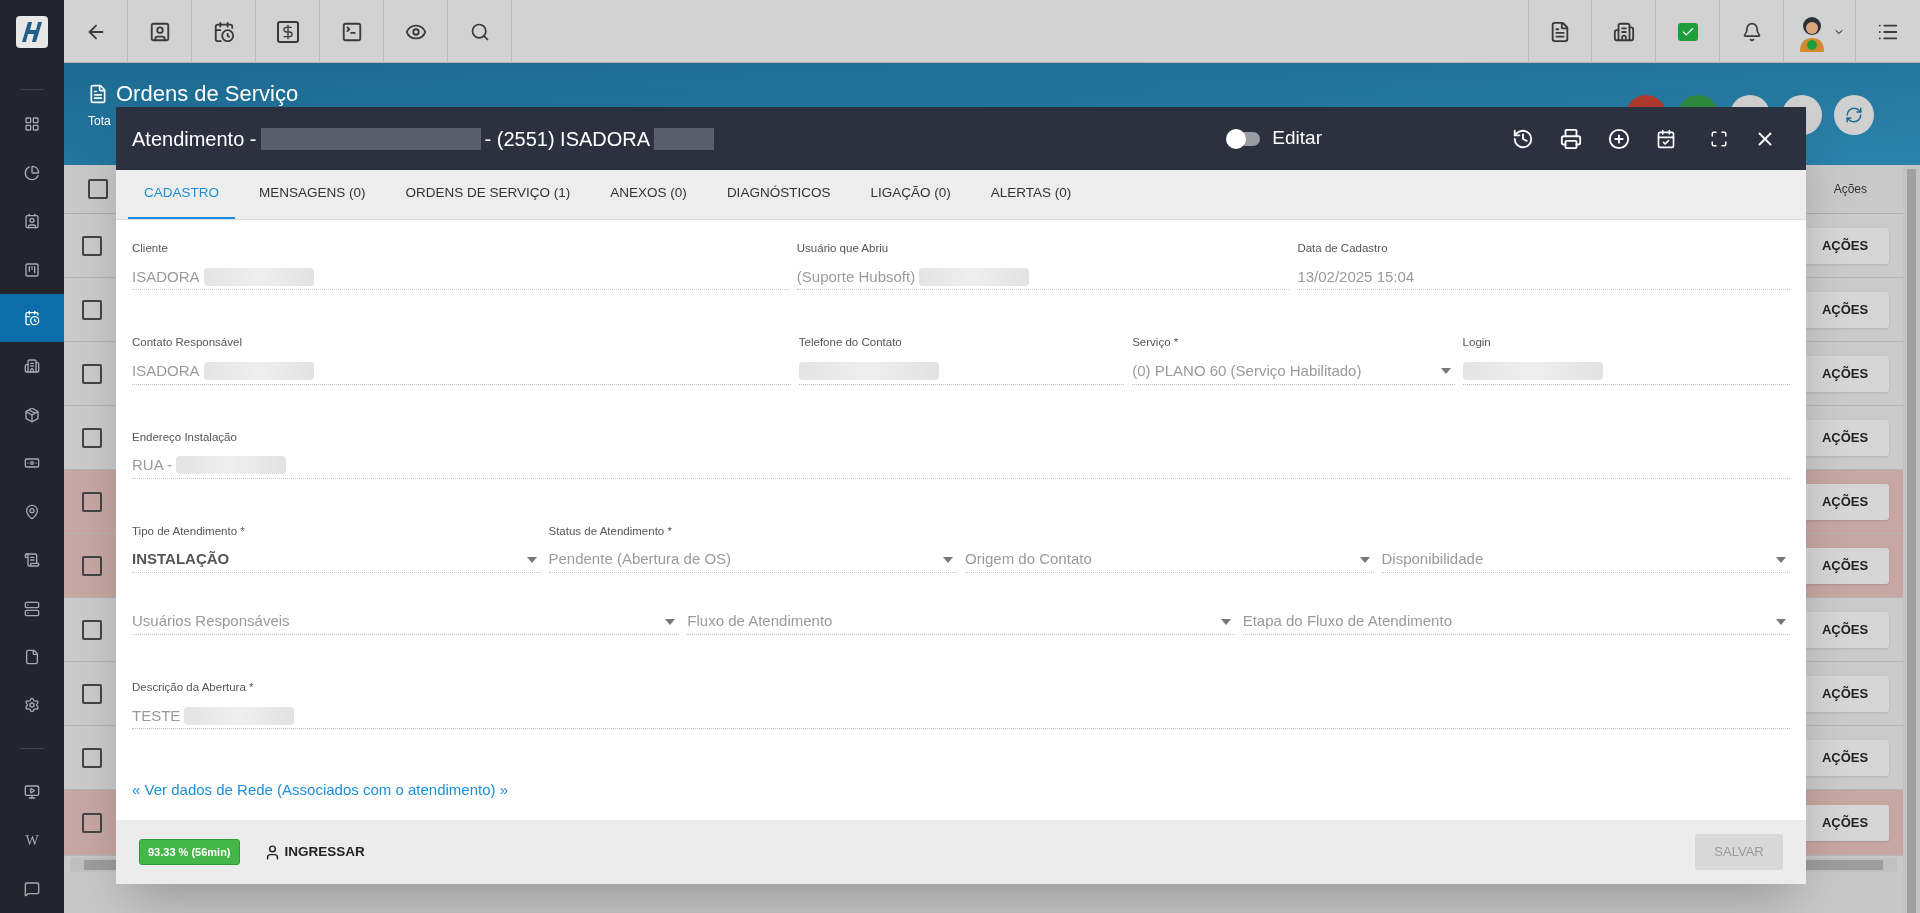 This screenshot has height=913, width=1920. I want to click on tab: LIGAÇÃO (0), so click(910, 194).